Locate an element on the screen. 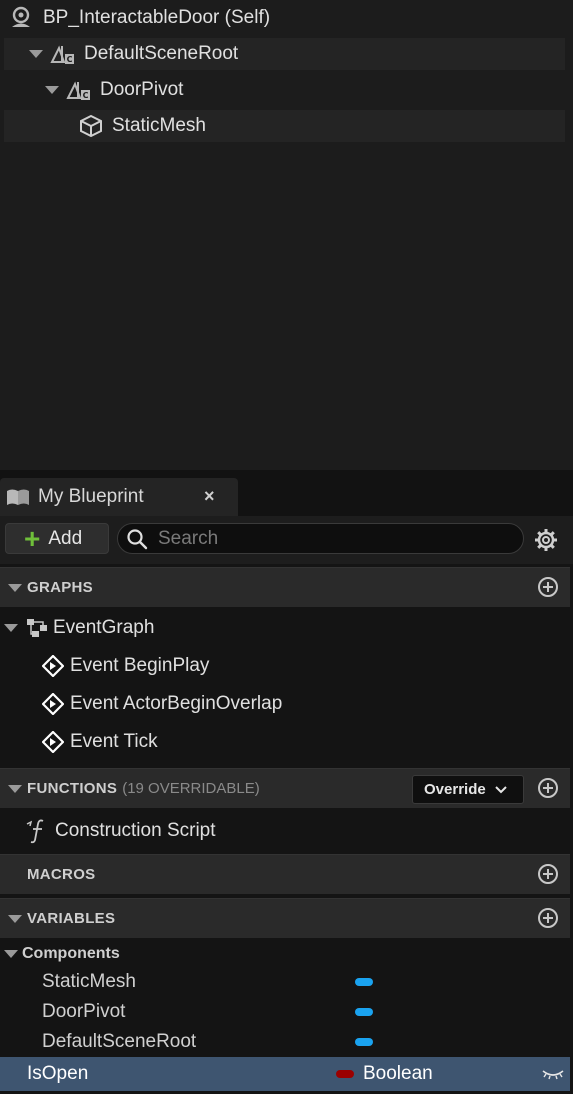 This screenshot has width=573, height=1094. toolbar: + Add is located at coordinates (286, 540).